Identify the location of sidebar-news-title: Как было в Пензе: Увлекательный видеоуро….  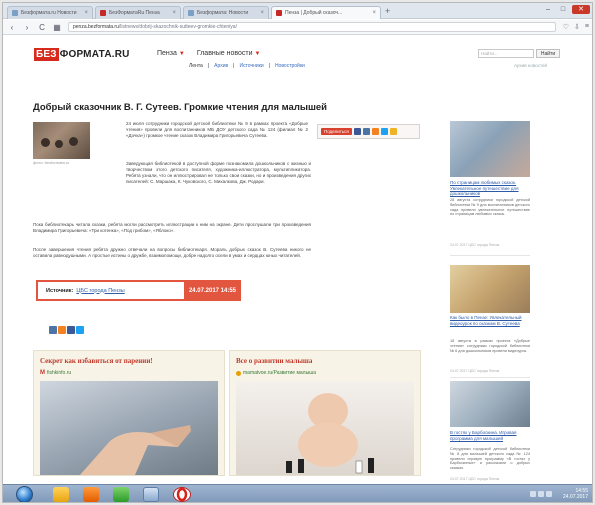
(490, 320).